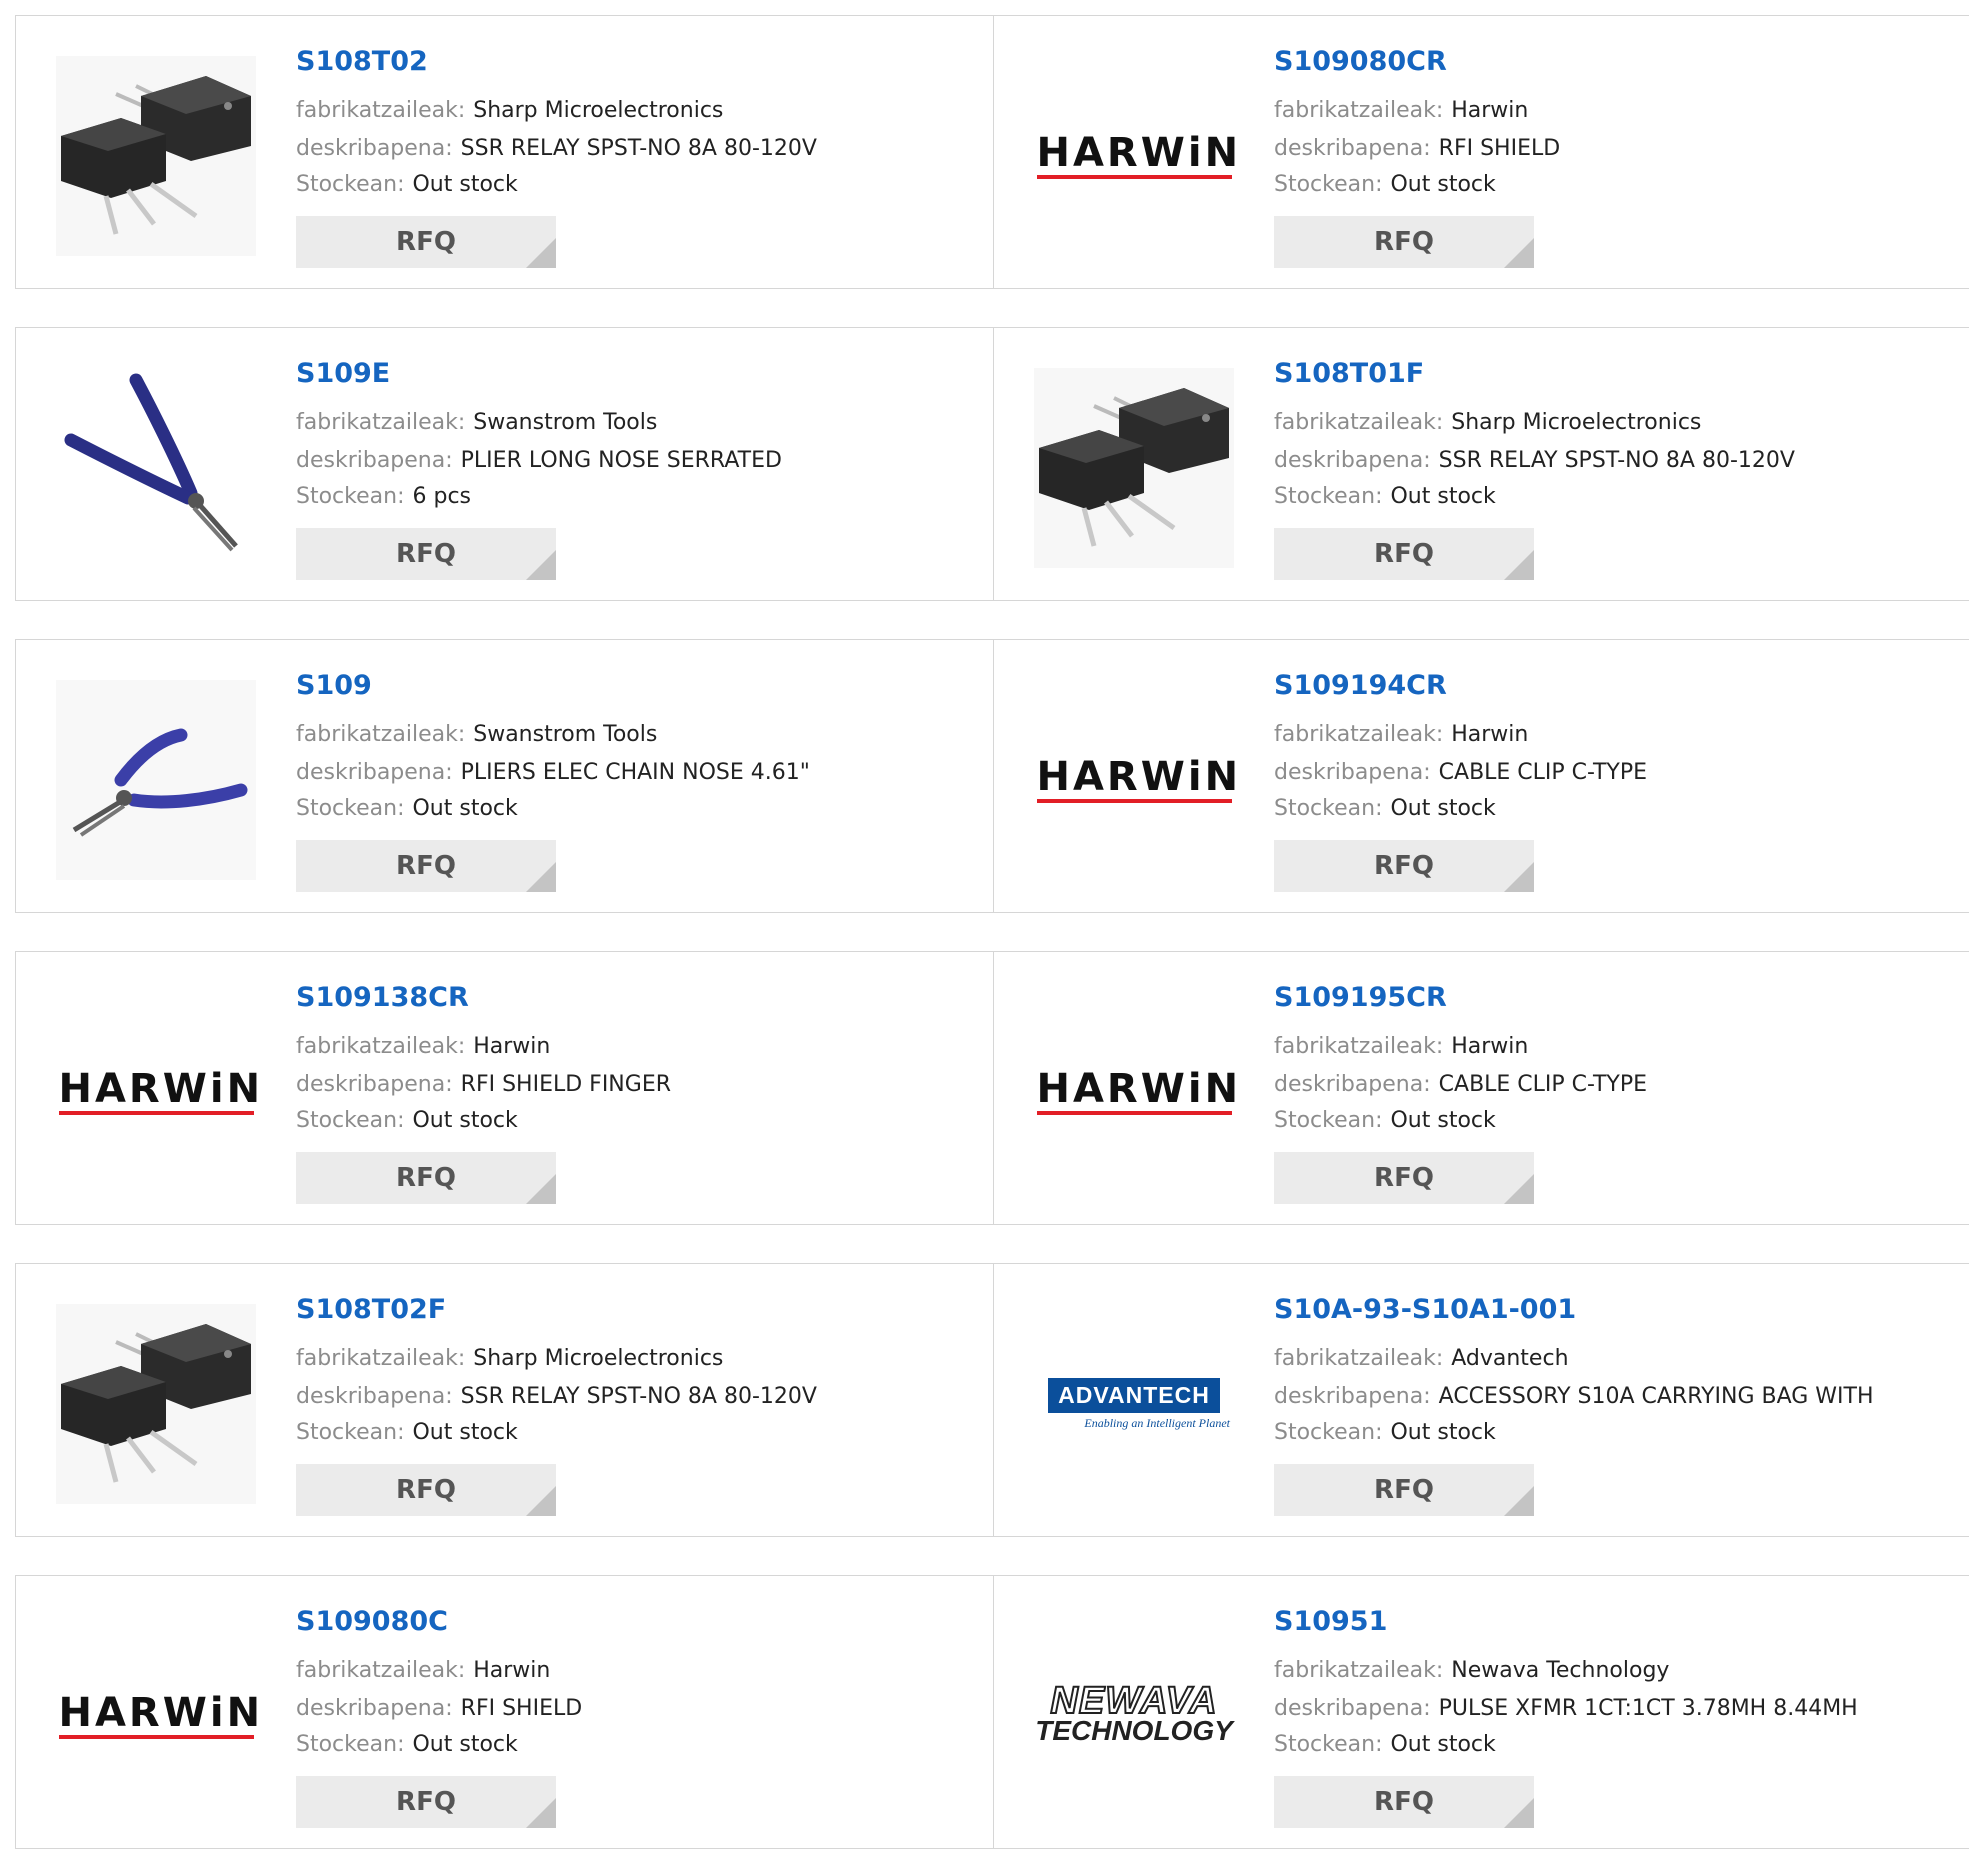 This screenshot has height=1849, width=1969. Describe the element at coordinates (1157, 1422) in the screenshot. I see `advantech-tagline: Enabling an Intelligent Planet` at that location.